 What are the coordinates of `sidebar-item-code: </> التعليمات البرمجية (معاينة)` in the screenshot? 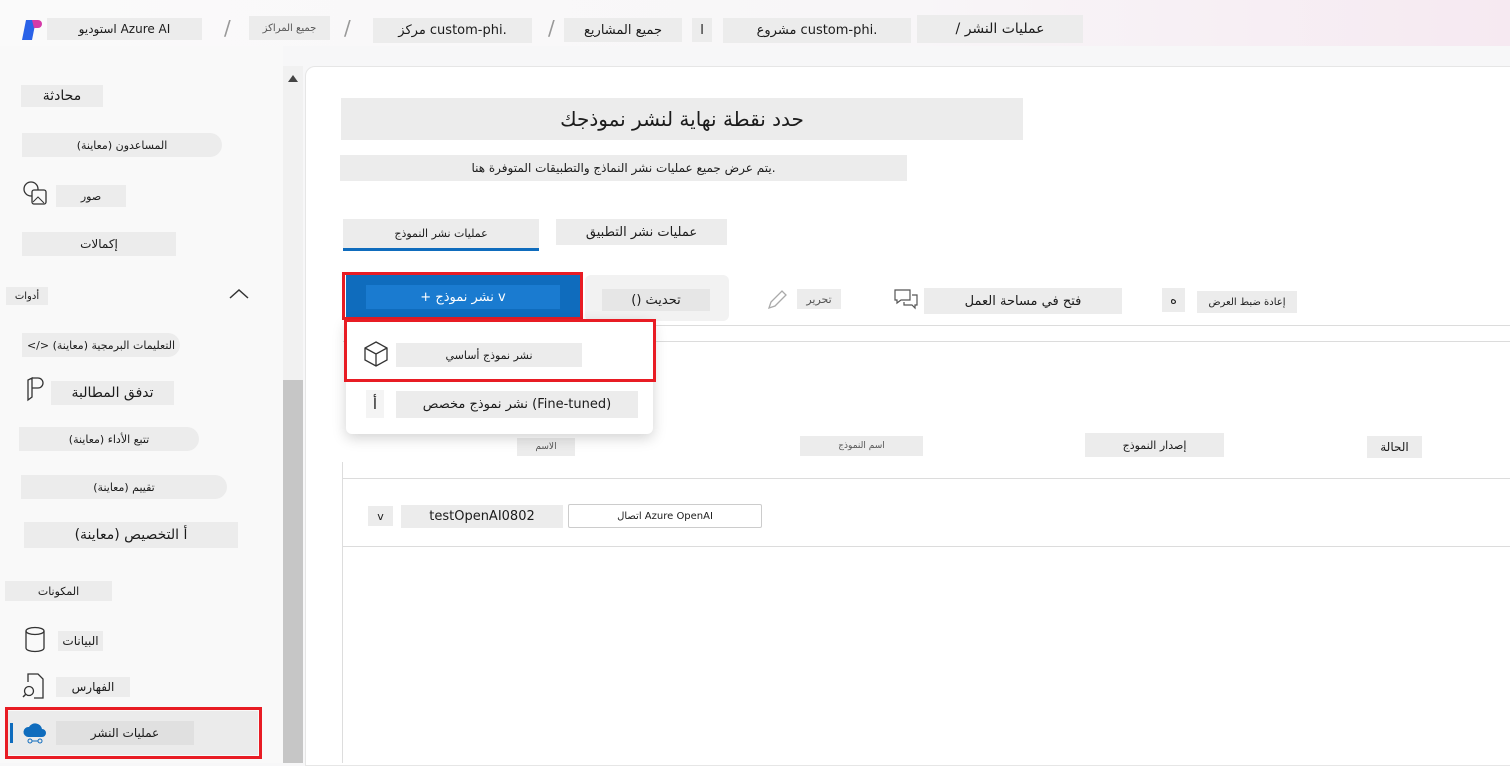 It's located at (101, 345).